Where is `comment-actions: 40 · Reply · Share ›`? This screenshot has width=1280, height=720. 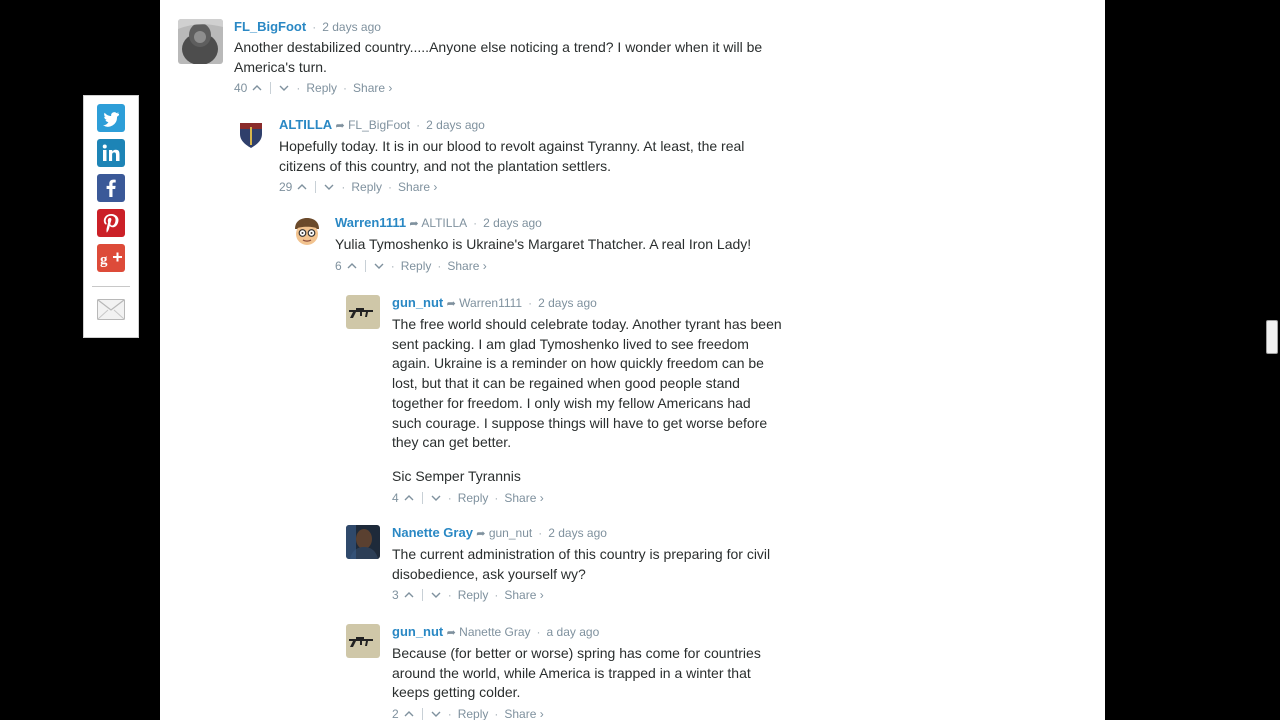
comment-actions: 40 · Reply · Share › is located at coordinates (504, 88).